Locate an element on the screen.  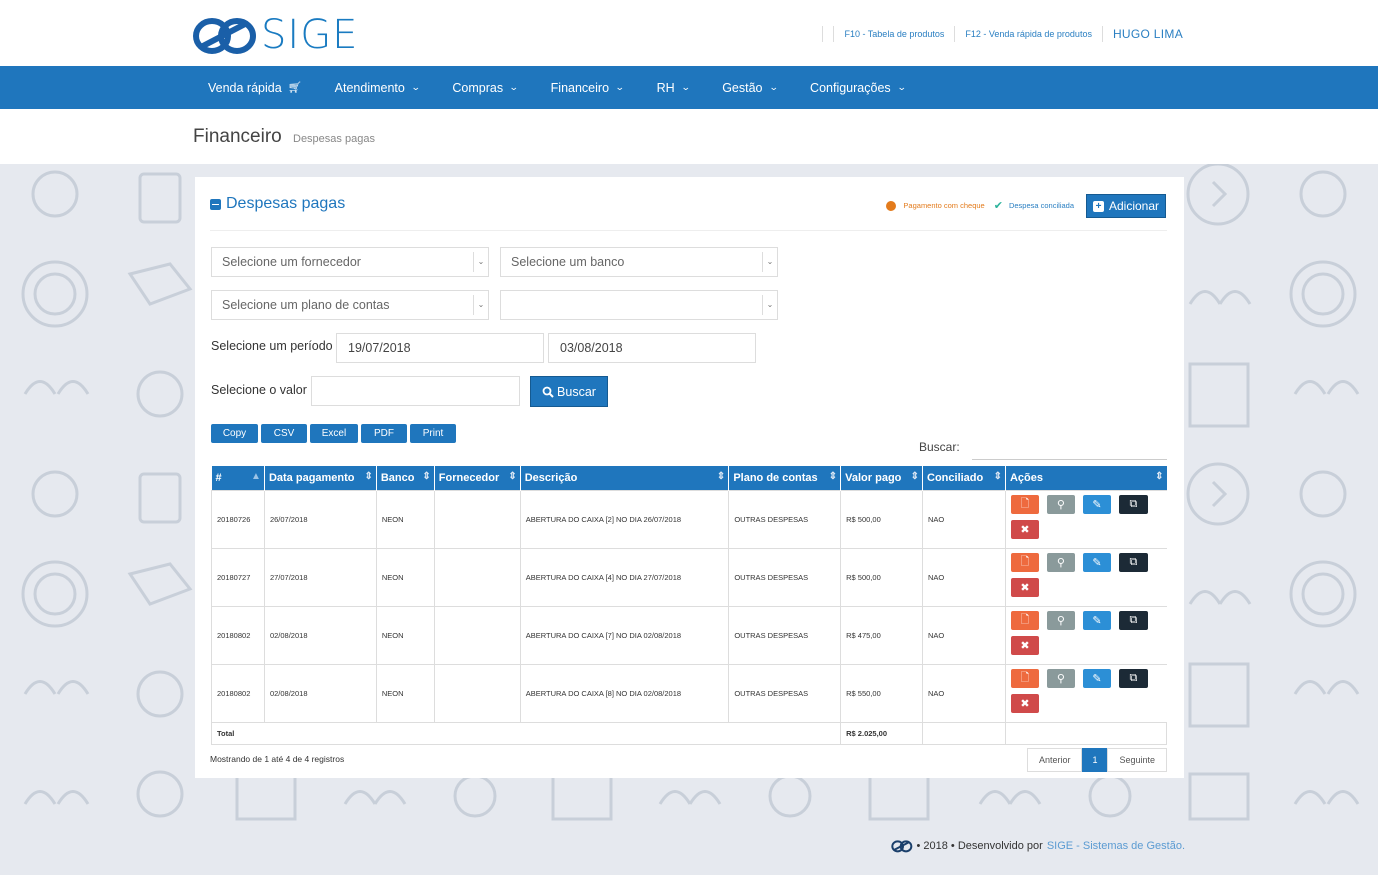
pdf-button: PDF is located at coordinates (384, 433).